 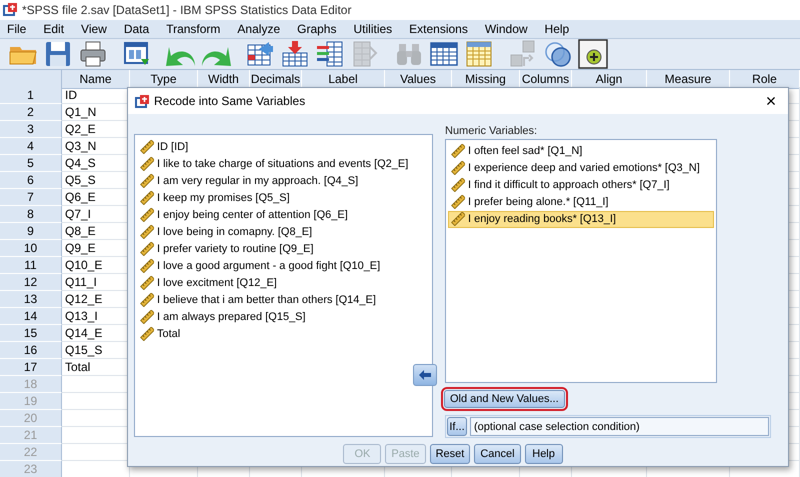 I want to click on table-icon, so click(x=479, y=54).